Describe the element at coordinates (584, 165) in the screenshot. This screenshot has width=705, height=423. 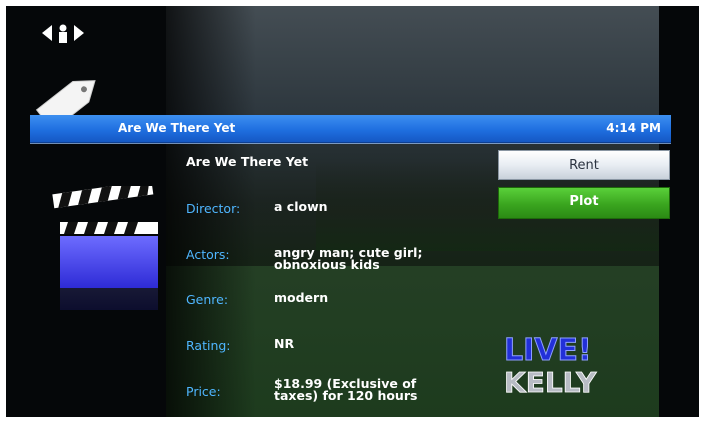
I see `rent-button: Rent` at that location.